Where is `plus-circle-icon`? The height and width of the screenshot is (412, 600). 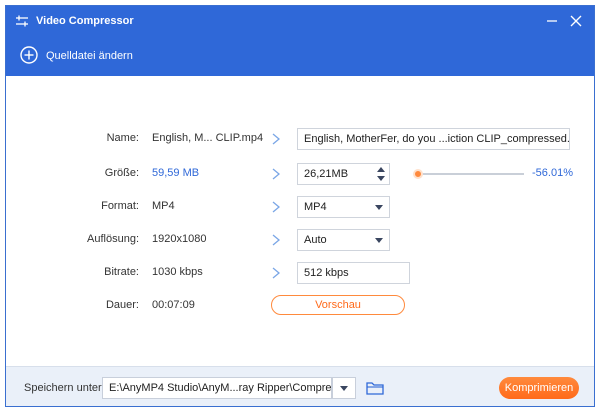 plus-circle-icon is located at coordinates (29, 56).